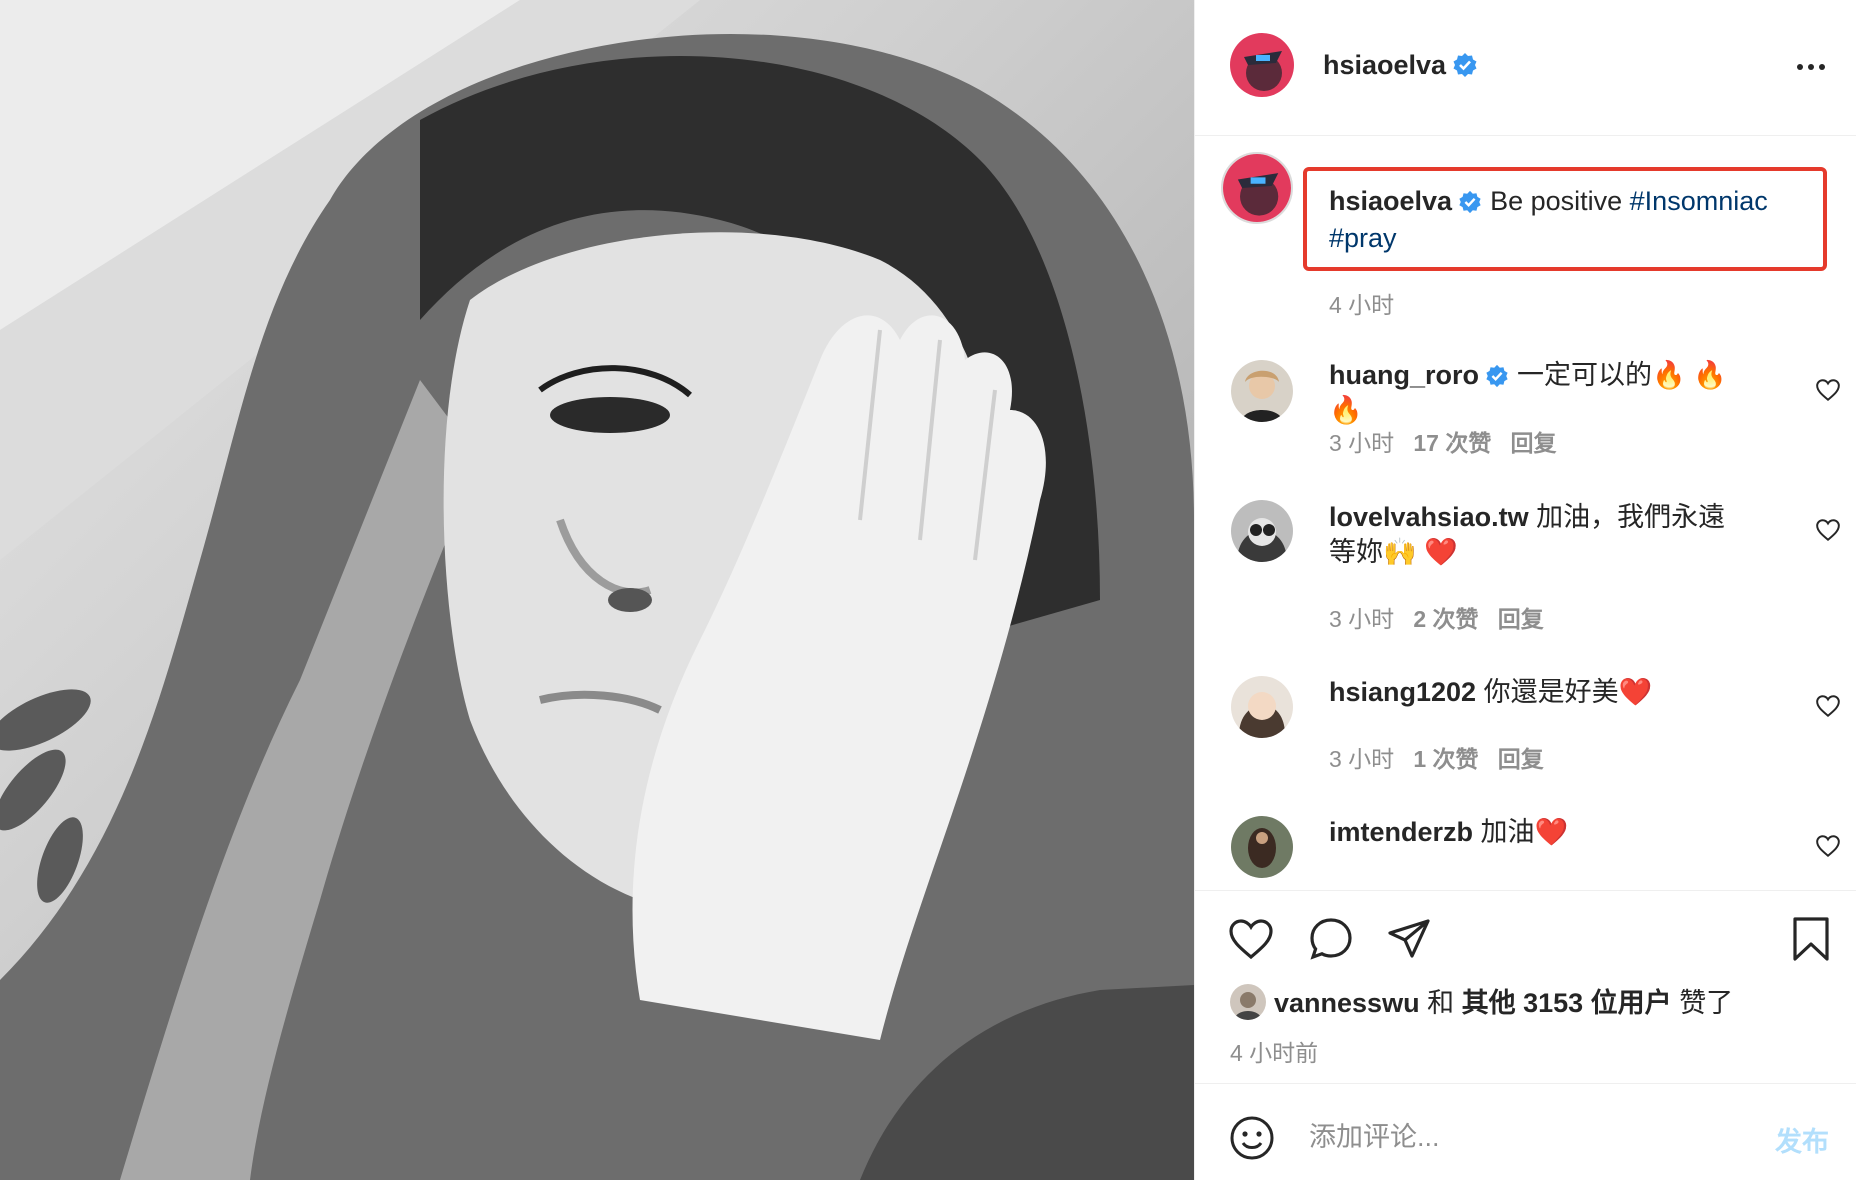 The height and width of the screenshot is (1180, 1856). Describe the element at coordinates (1347, 1003) in the screenshot. I see `liker-username: vannesswu` at that location.